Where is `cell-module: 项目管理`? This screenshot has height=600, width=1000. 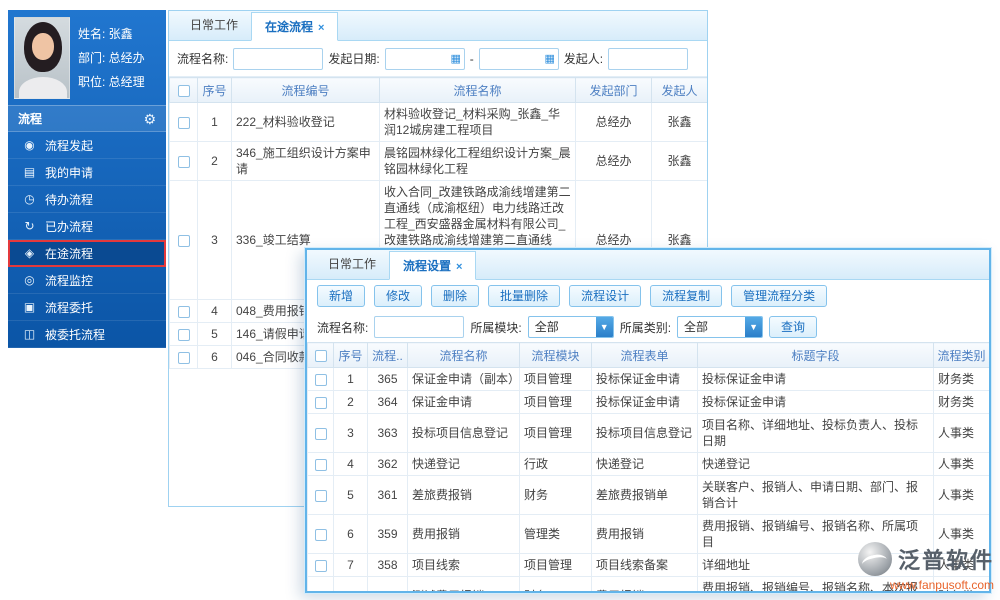 cell-module: 项目管理 is located at coordinates (555, 433).